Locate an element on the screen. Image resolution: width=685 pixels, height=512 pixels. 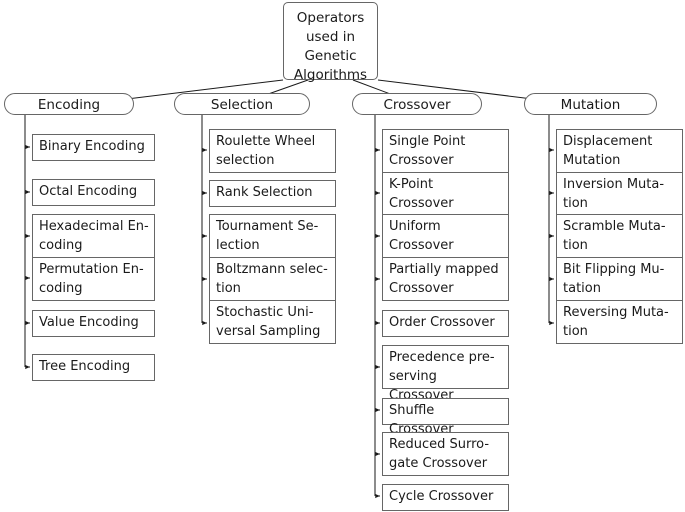
leaf-node-tournament-selection: Tournament Se- lection is located at coordinates (272, 236).